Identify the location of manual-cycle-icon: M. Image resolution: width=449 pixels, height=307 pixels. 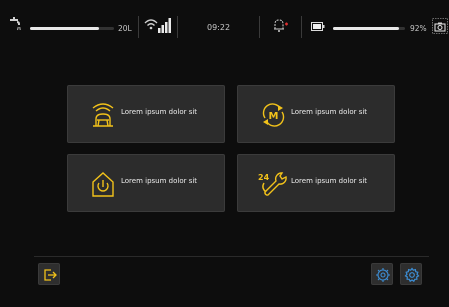
(273, 115).